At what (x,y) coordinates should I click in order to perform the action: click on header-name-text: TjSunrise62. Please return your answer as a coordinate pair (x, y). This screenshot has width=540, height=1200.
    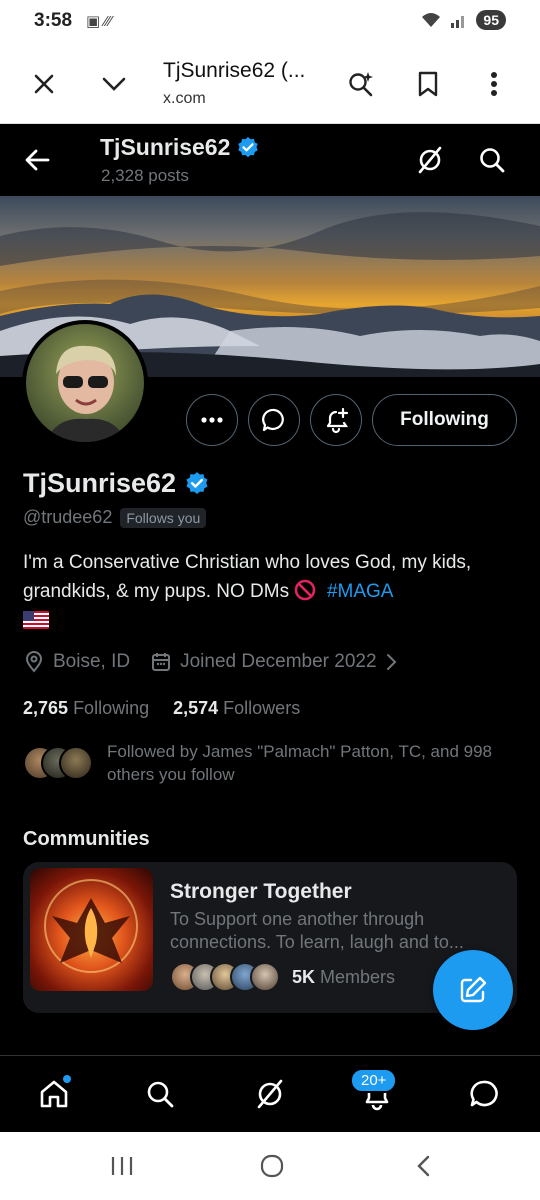
    Looking at the image, I should click on (165, 147).